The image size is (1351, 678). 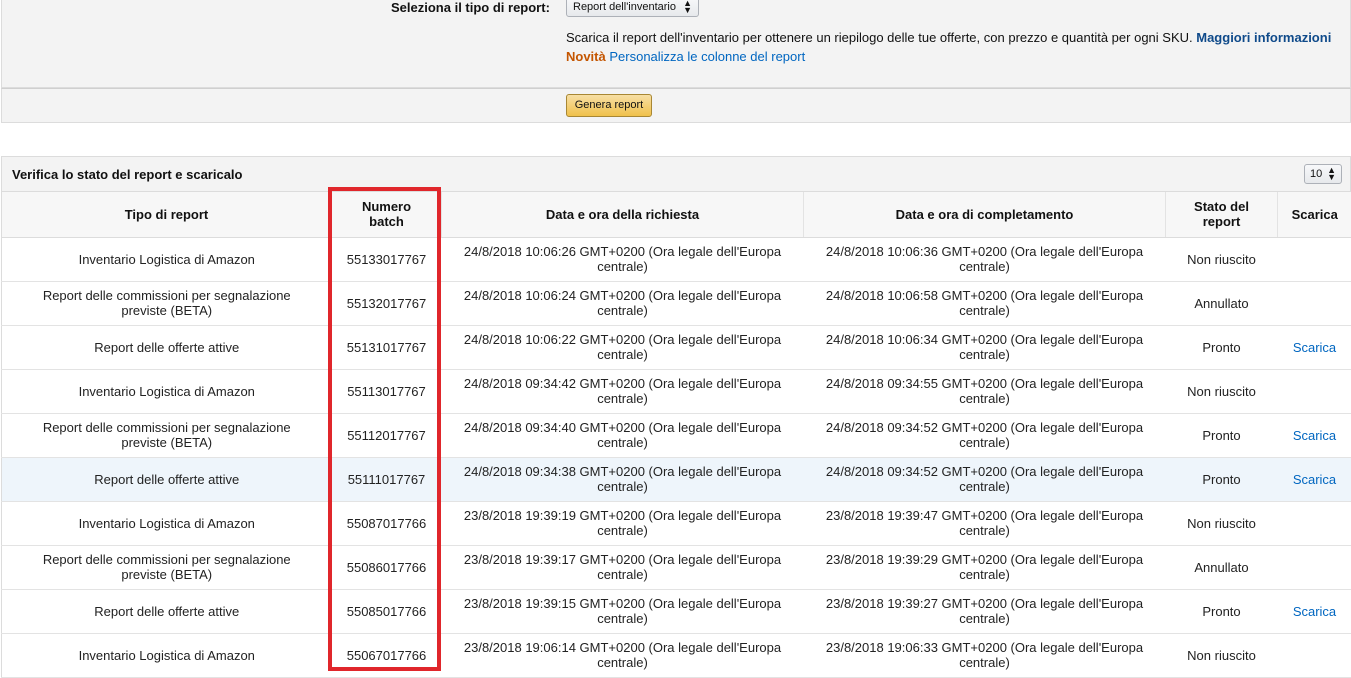 I want to click on cell-batch: 55085017766, so click(x=387, y=611).